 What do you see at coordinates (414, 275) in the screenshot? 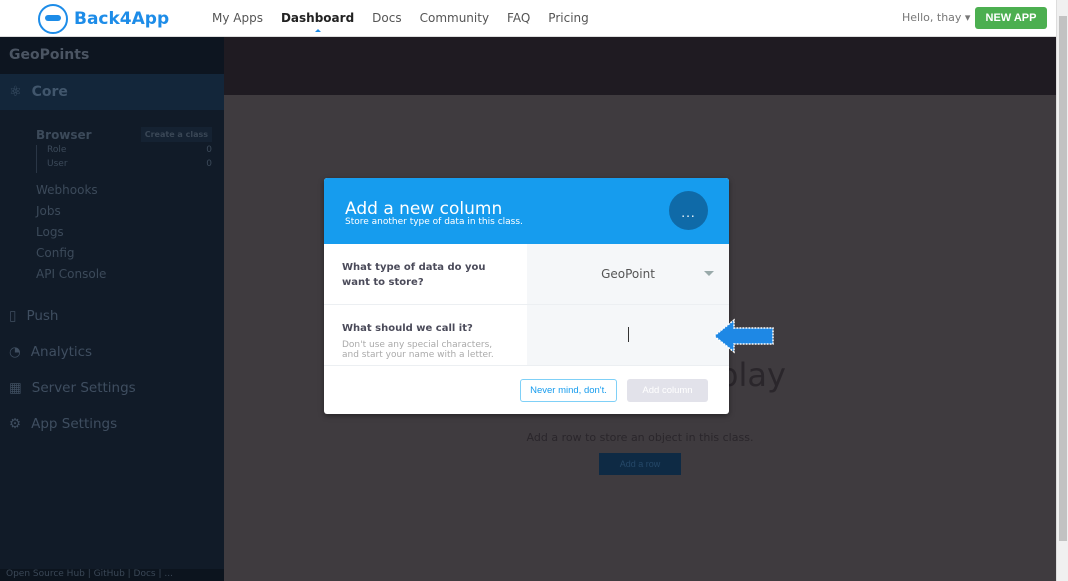
I see `type-label: What type of data do you want to store?` at bounding box center [414, 275].